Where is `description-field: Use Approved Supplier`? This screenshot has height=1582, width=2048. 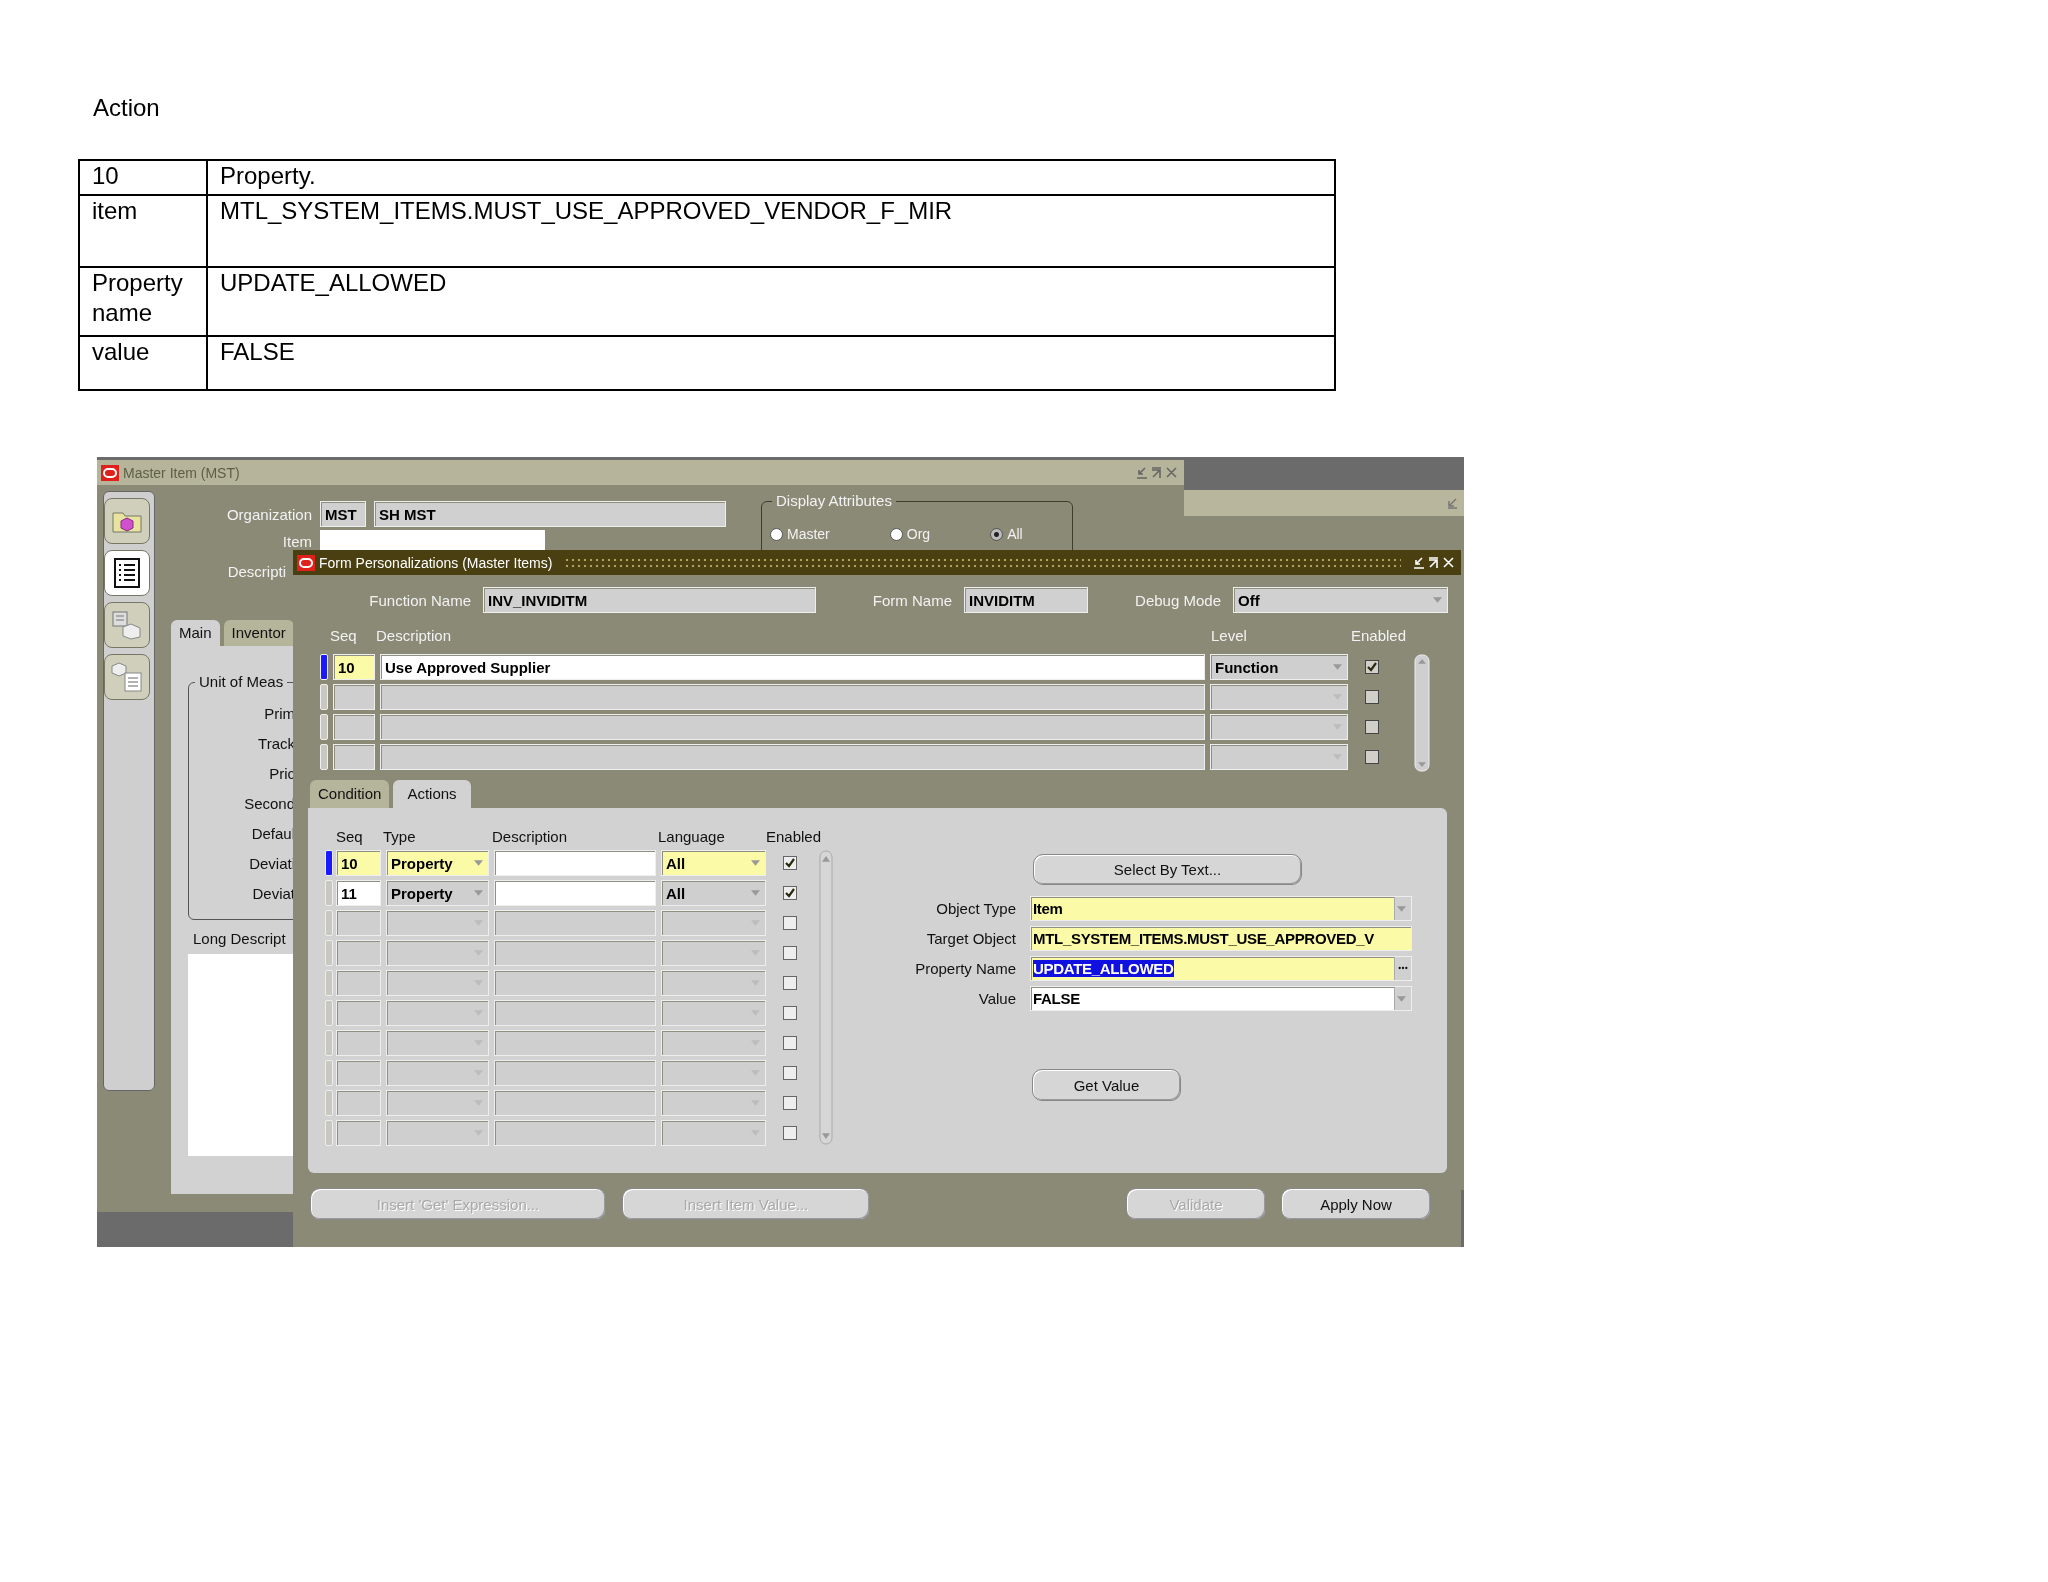
description-field: Use Approved Supplier is located at coordinates (792, 667).